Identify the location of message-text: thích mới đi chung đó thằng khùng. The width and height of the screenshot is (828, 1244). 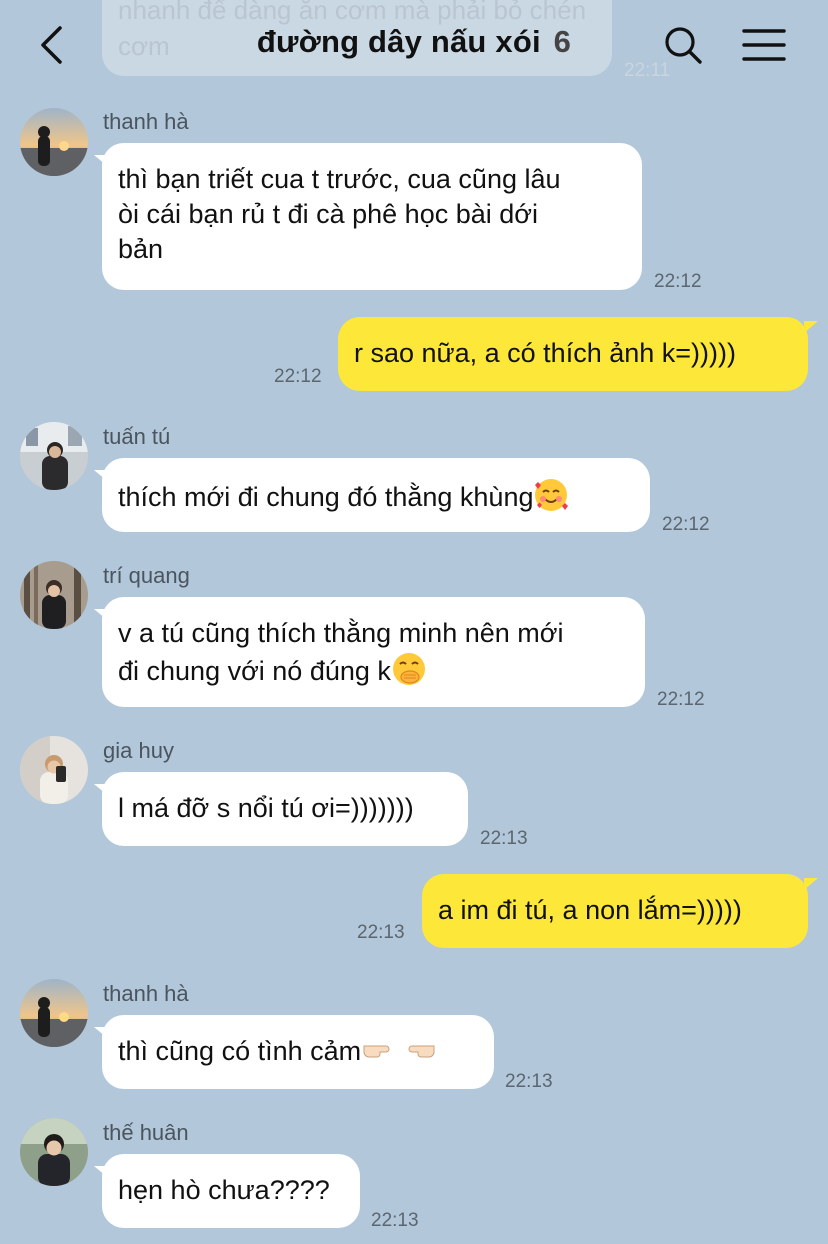
(326, 497).